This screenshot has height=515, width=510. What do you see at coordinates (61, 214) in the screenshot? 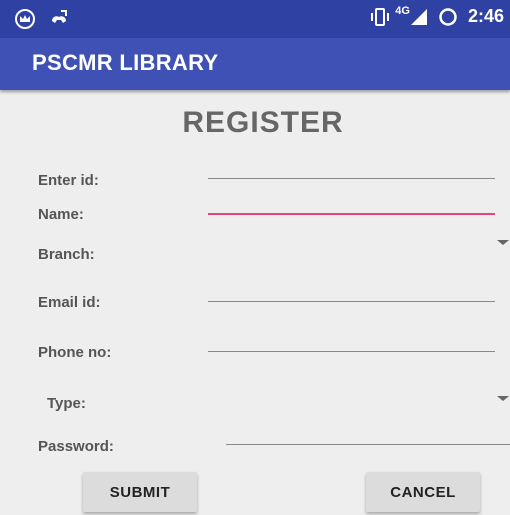
I see `name-label: Name:` at bounding box center [61, 214].